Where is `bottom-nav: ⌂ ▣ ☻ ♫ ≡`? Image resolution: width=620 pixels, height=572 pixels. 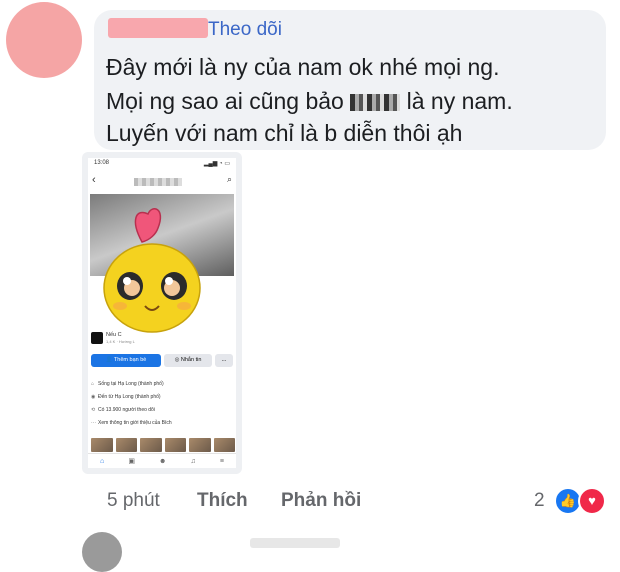 bottom-nav: ⌂ ▣ ☻ ♫ ≡ is located at coordinates (162, 460).